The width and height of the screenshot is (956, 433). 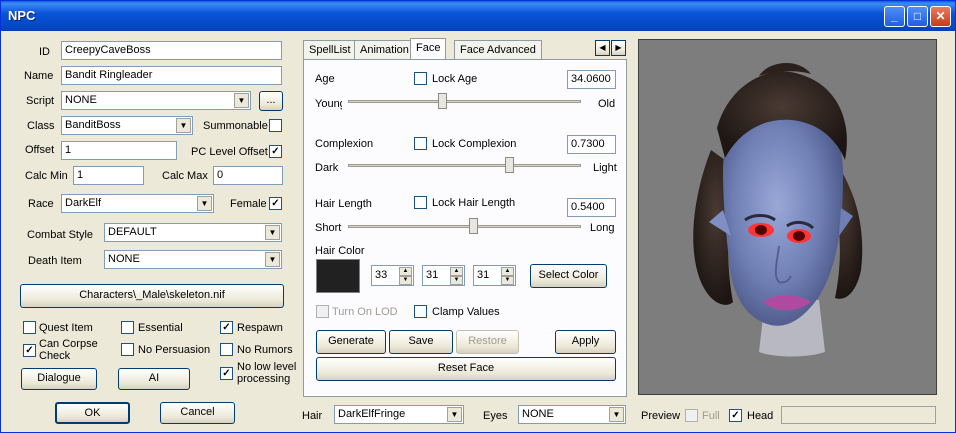 I want to click on quest-item-checkbox, so click(x=29, y=327).